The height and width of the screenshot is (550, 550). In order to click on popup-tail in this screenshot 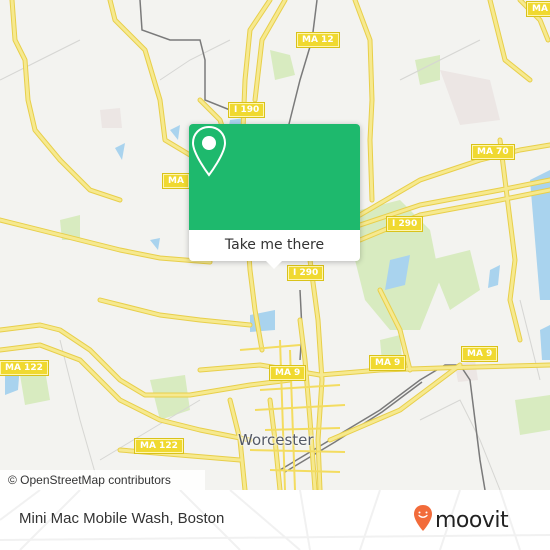, I will do `click(274, 265)`.